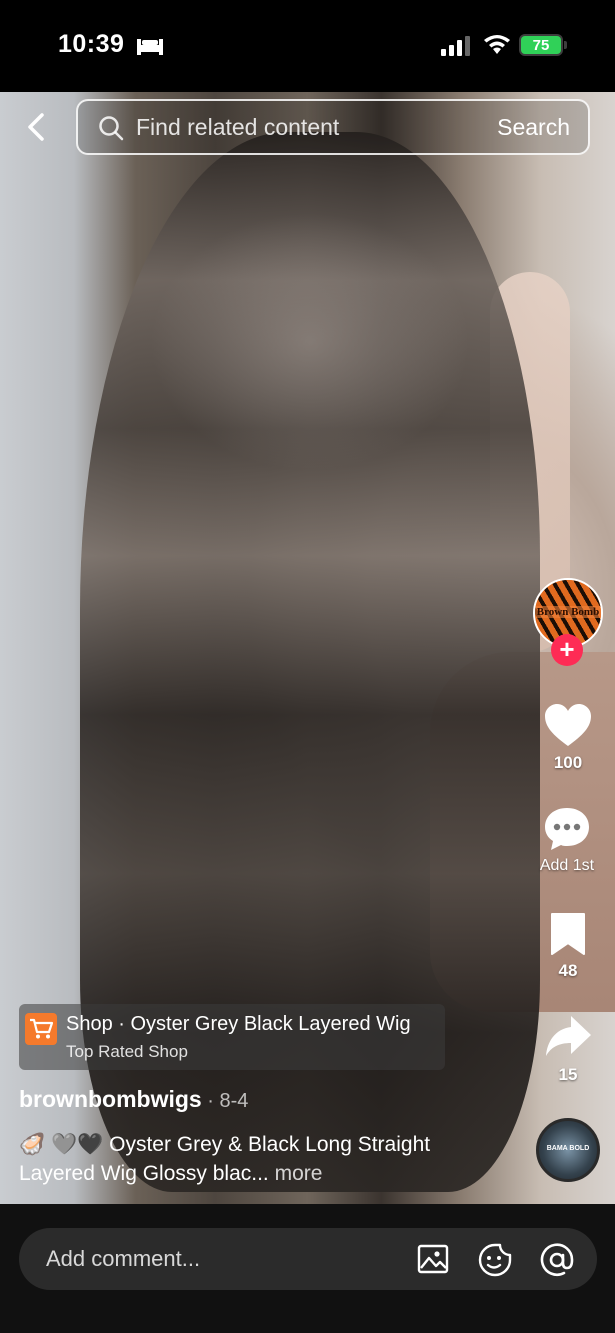 The image size is (615, 1333). I want to click on comment-button: Add 1st, so click(567, 840).